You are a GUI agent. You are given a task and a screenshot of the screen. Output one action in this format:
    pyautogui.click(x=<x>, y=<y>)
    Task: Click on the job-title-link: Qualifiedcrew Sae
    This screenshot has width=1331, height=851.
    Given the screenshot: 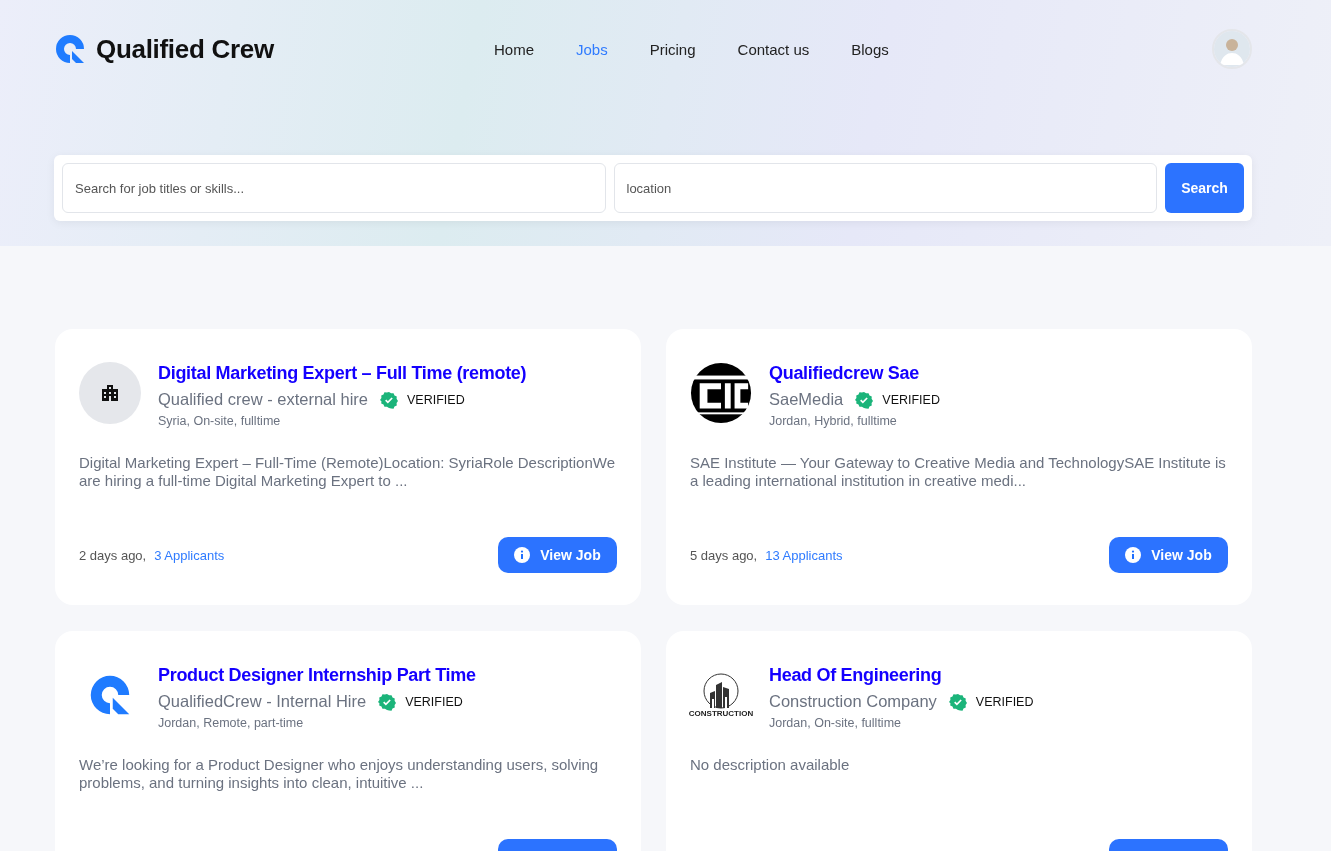 What is the action you would take?
    pyautogui.click(x=854, y=373)
    